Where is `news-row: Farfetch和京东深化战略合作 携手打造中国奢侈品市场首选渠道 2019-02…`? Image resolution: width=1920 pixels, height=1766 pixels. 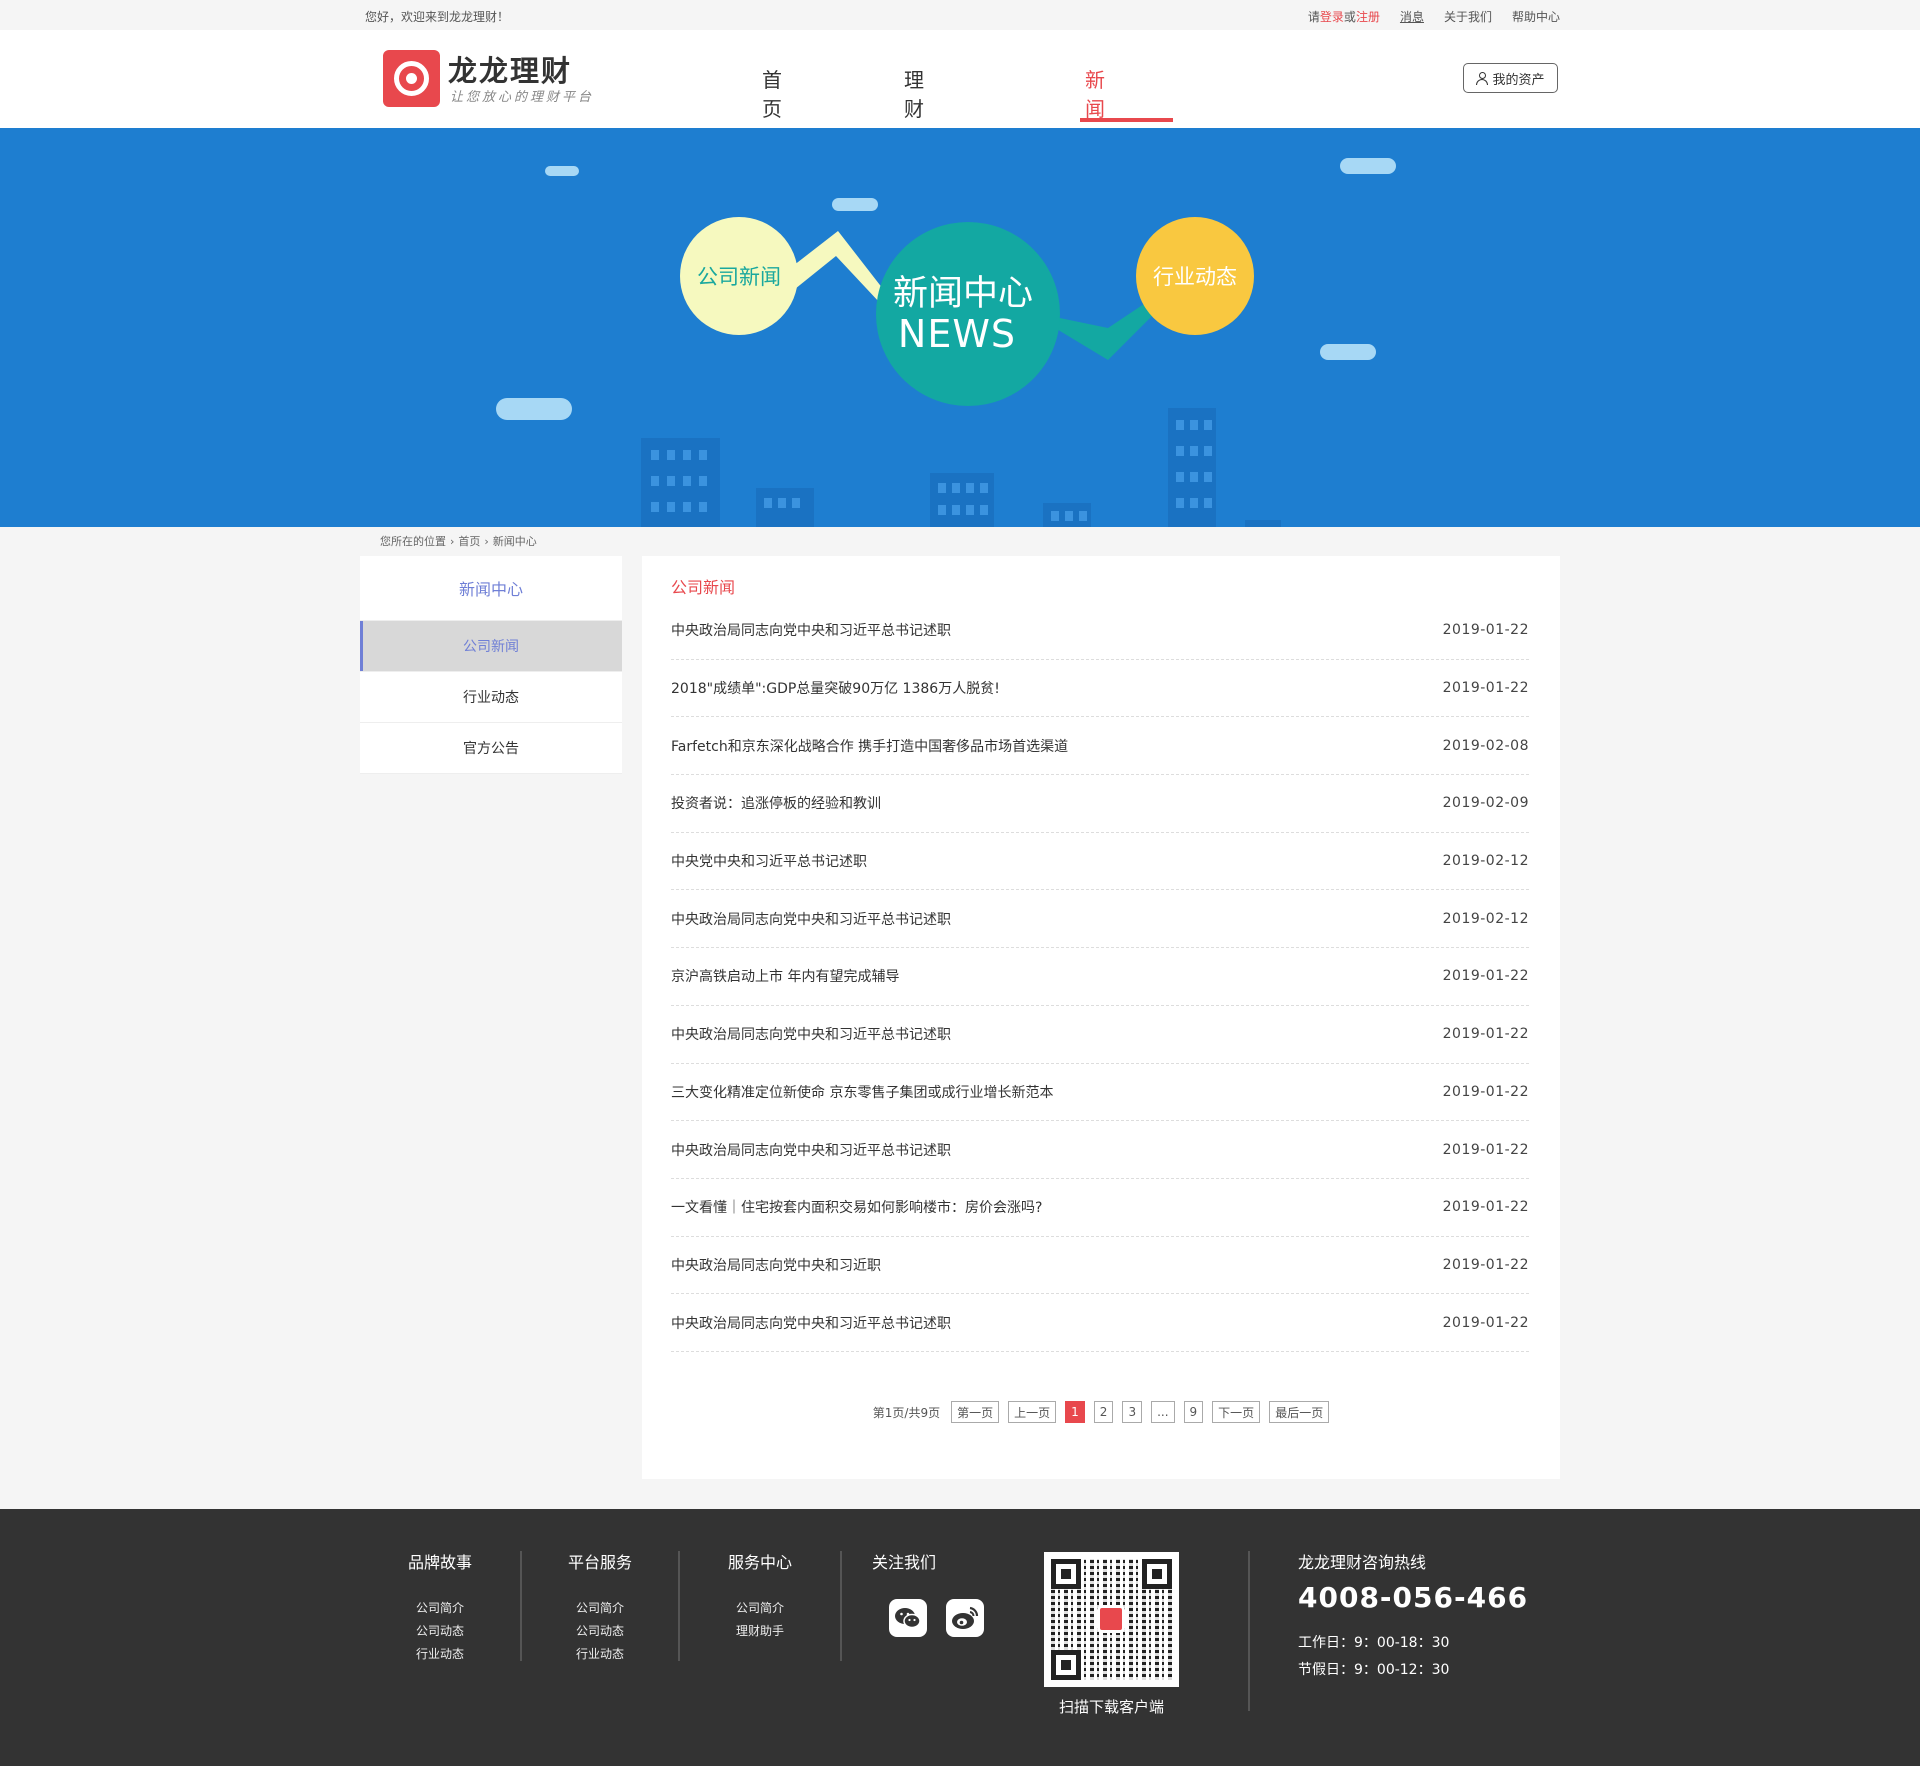 news-row: Farfetch和京东深化战略合作 携手打造中国奢侈品市场首选渠道 2019-02… is located at coordinates (1100, 746).